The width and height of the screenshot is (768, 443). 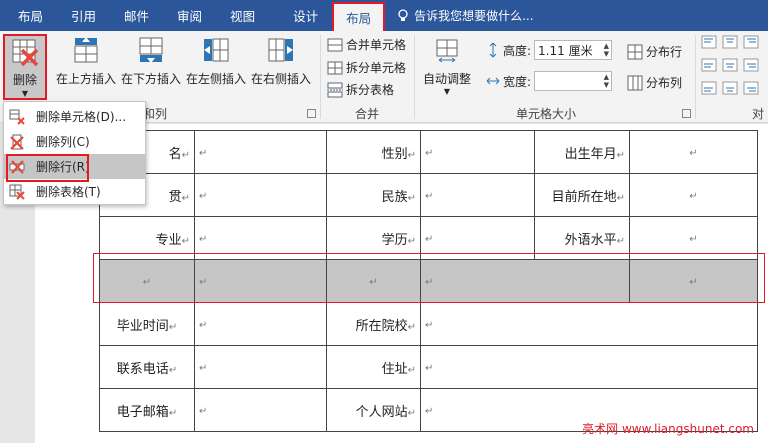 I want to click on group-label-rows-cols: 和列, so click(x=155, y=114).